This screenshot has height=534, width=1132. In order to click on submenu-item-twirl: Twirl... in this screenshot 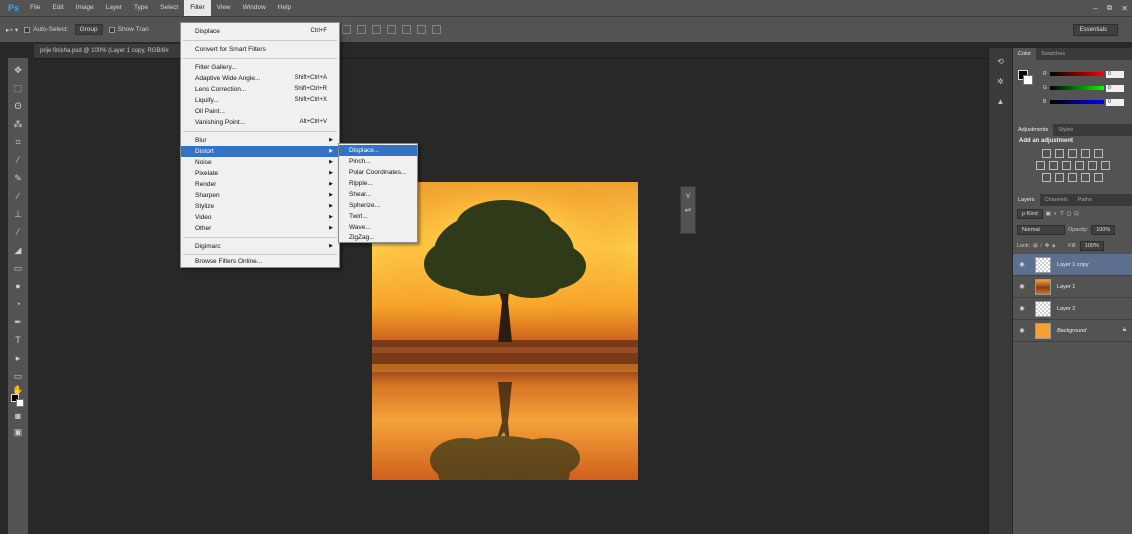, I will do `click(378, 216)`.